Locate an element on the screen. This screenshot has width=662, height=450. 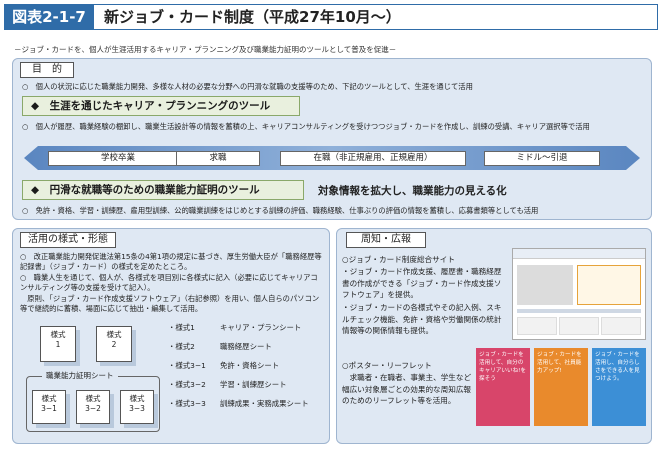
certification-section-title: ◆ 円滑な就職等のための職業能力証明のツール is located at coordinates (163, 190).